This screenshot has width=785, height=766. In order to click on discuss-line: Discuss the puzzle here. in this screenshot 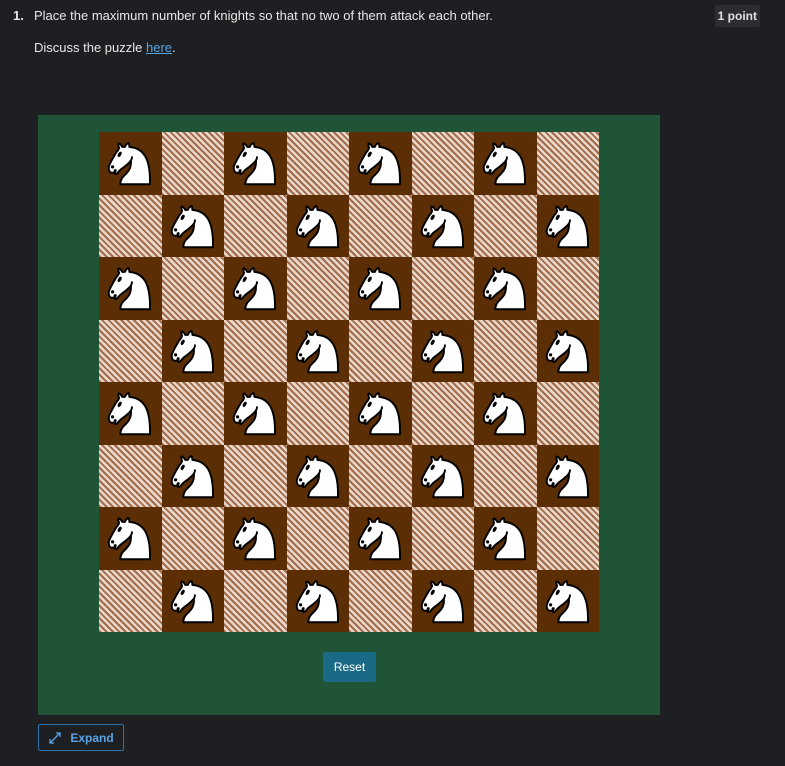, I will do `click(105, 47)`.